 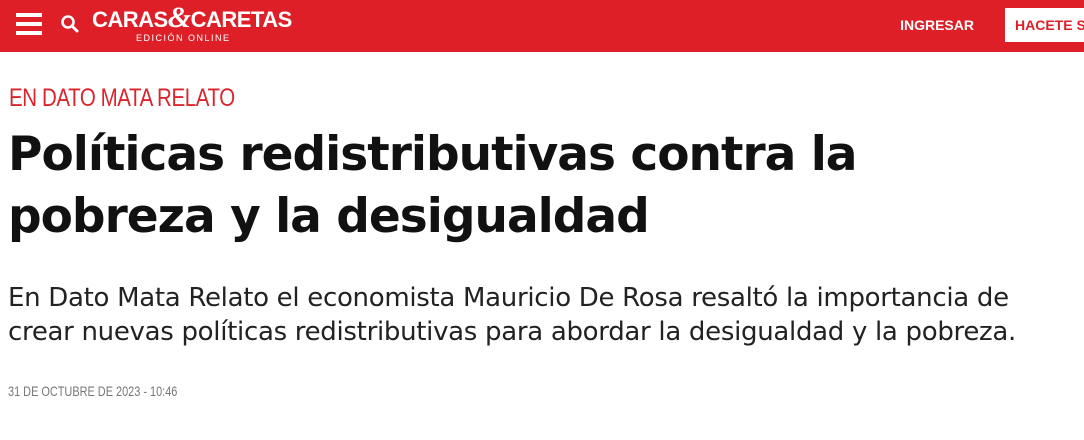 What do you see at coordinates (183, 38) in the screenshot?
I see `logo-subtitle: EDICIÓN ONLINE` at bounding box center [183, 38].